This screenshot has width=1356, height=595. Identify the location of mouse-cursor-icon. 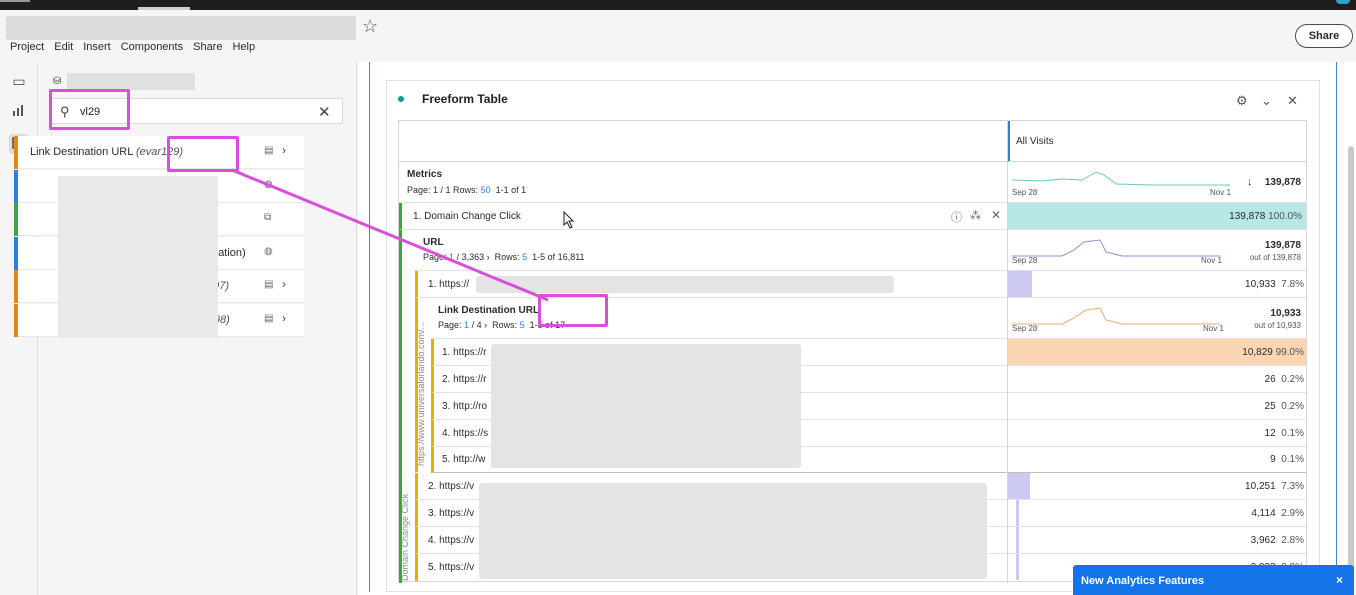
(569, 220).